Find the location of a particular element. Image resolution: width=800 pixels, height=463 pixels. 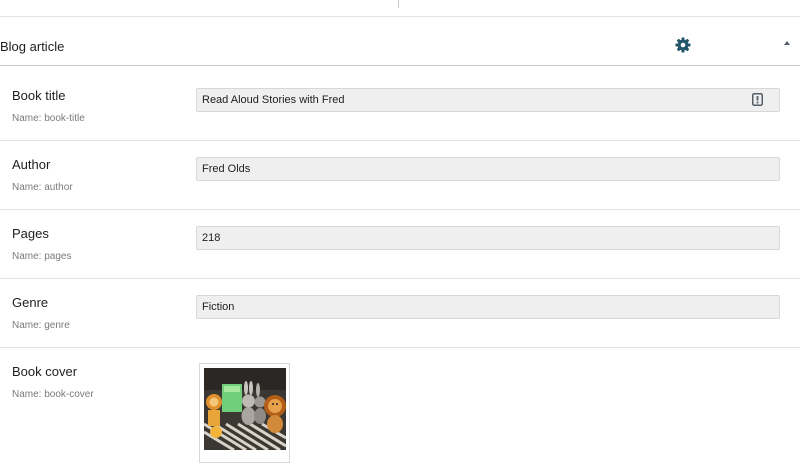

field-row-book-title: Book title Name: book-title is located at coordinates (400, 106).